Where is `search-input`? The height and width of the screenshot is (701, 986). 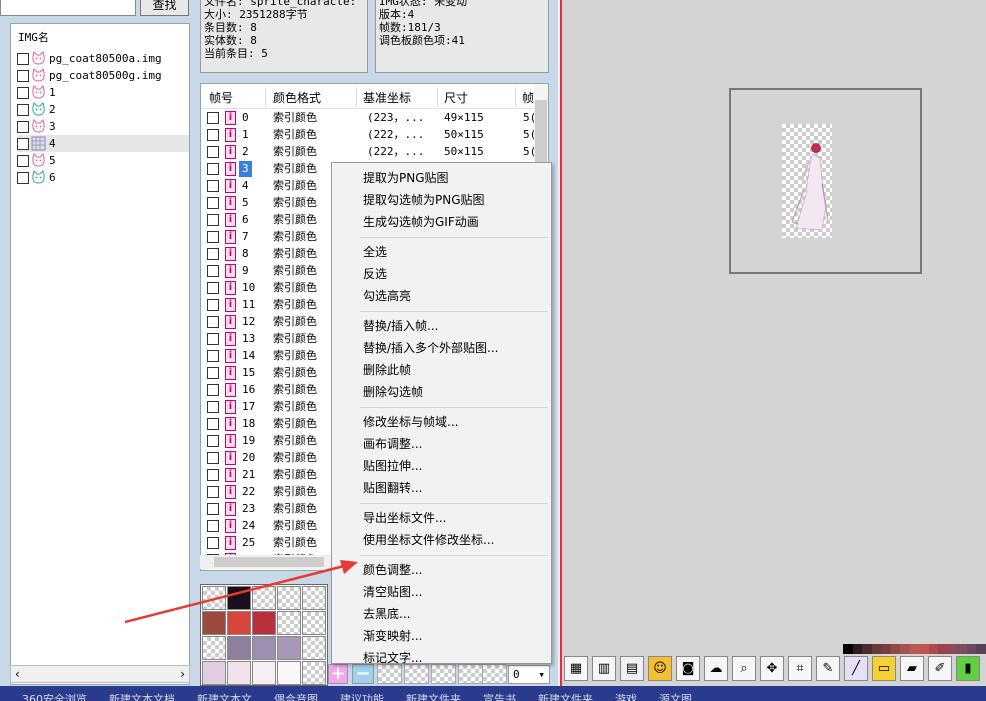
search-input is located at coordinates (68, 8).